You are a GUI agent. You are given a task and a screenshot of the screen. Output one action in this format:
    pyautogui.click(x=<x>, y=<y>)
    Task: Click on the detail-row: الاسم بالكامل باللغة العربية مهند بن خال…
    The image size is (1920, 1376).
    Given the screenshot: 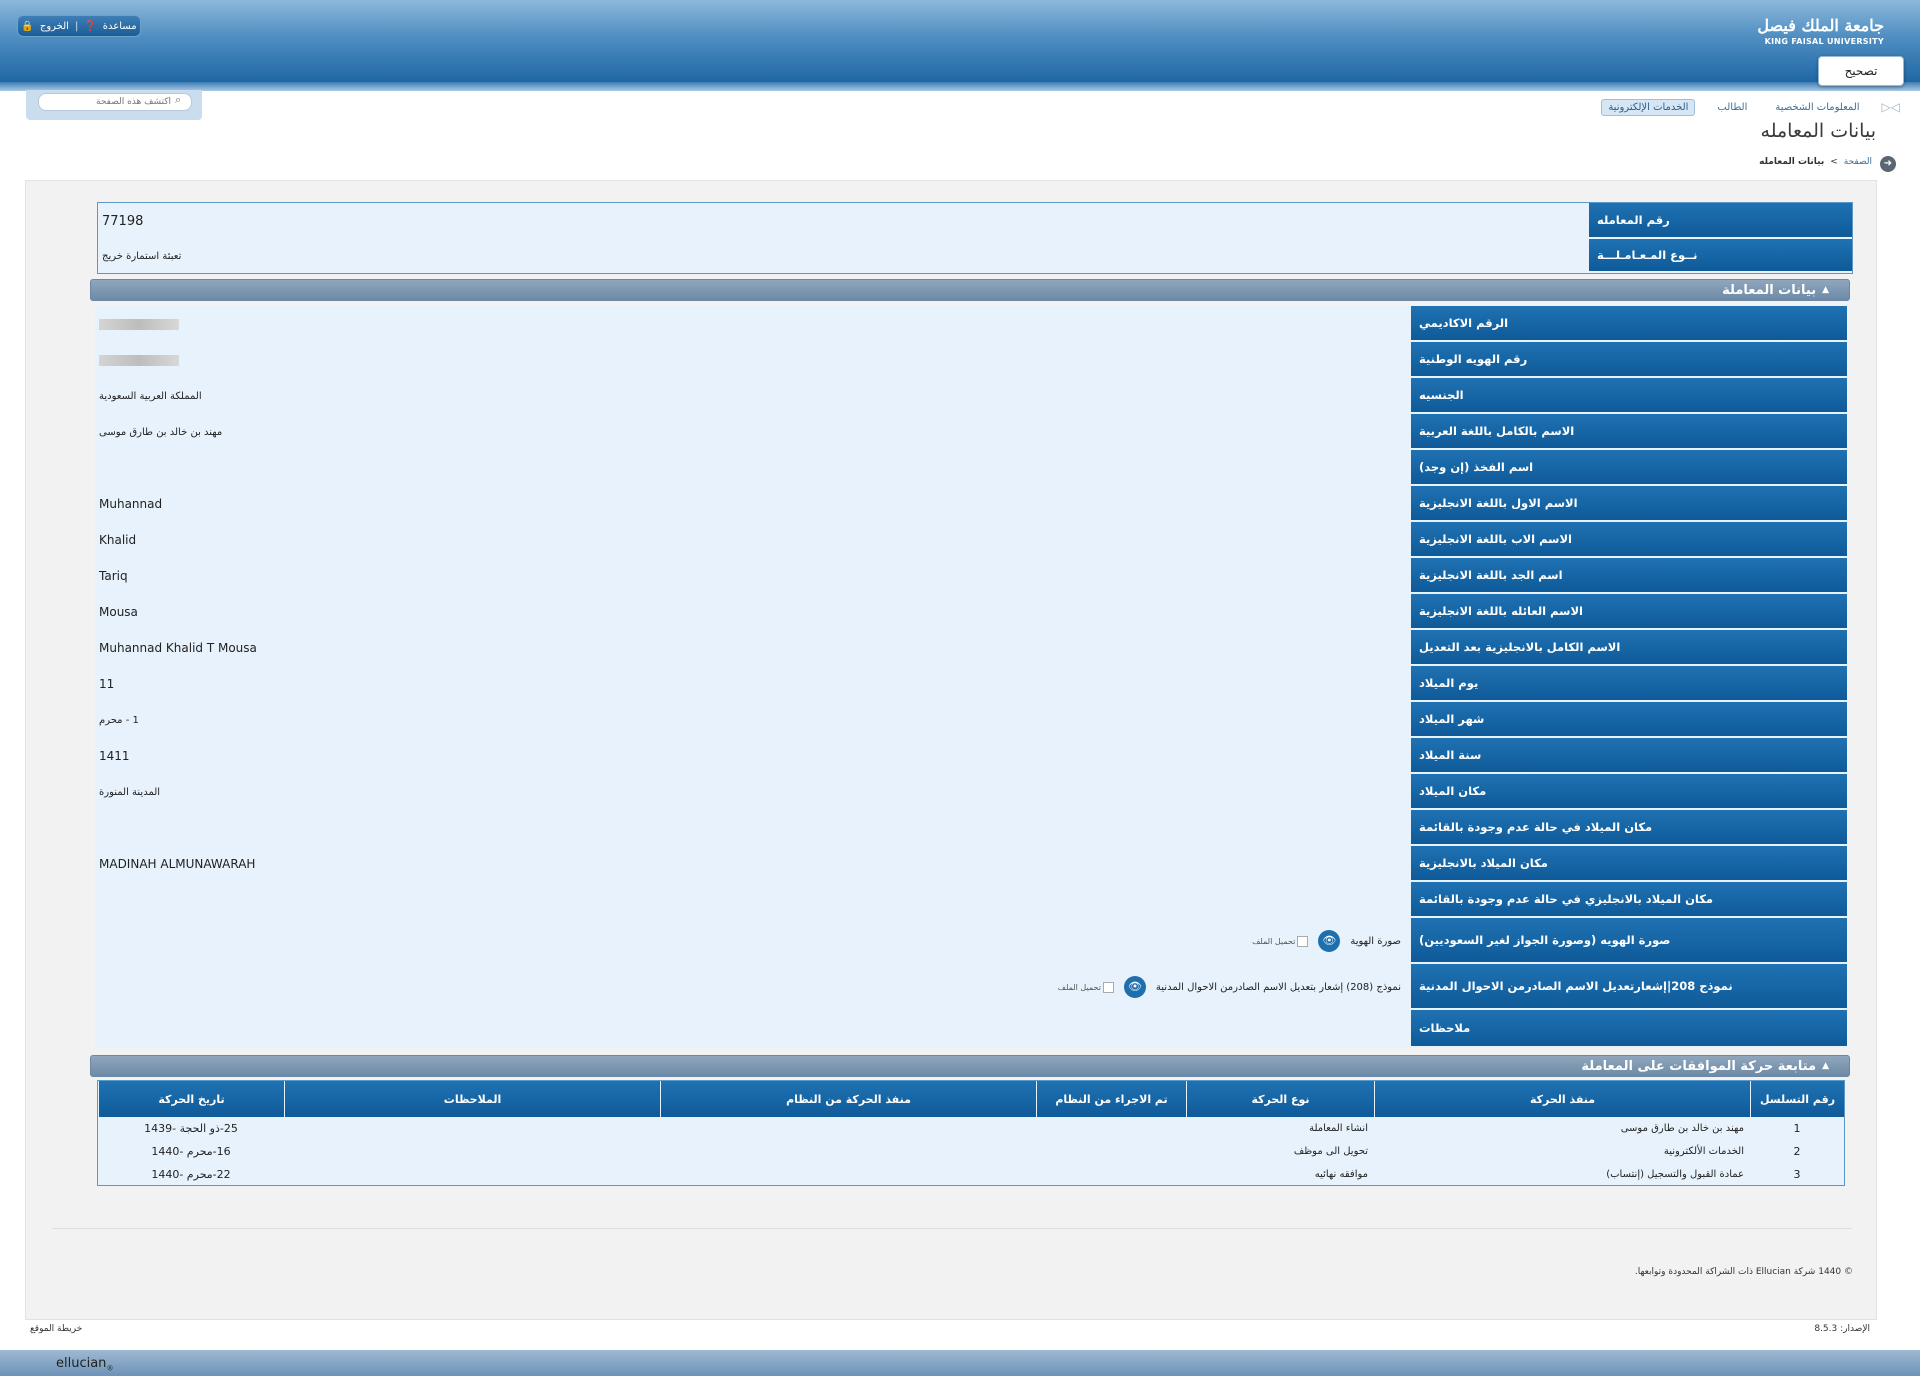 What is the action you would take?
    pyautogui.click(x=971, y=432)
    